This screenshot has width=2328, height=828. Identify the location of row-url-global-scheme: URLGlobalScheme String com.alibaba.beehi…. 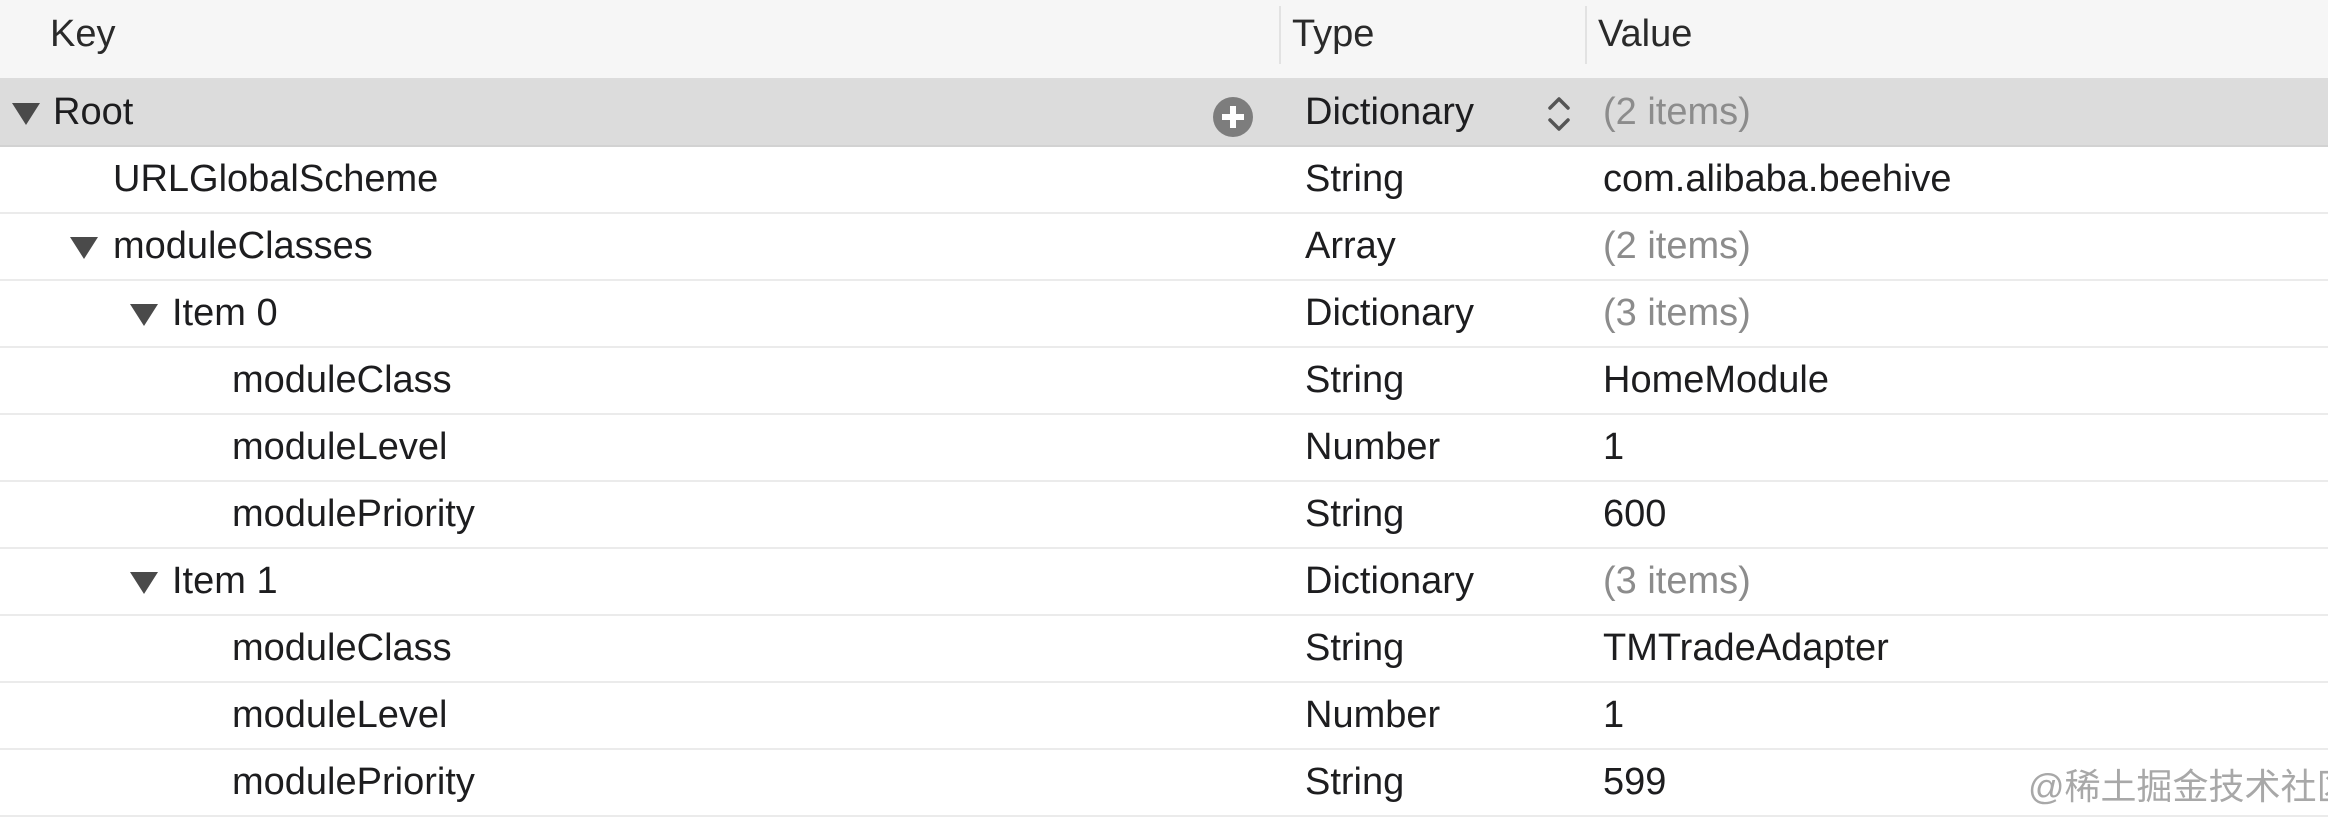
(1164, 180).